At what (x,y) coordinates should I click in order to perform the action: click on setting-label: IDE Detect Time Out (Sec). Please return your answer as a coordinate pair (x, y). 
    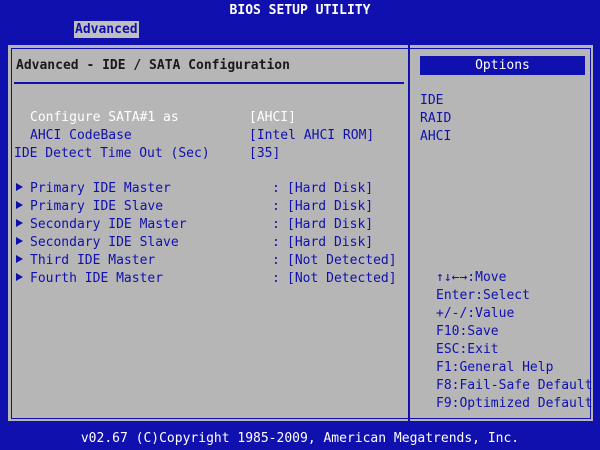
    Looking at the image, I should click on (112, 153).